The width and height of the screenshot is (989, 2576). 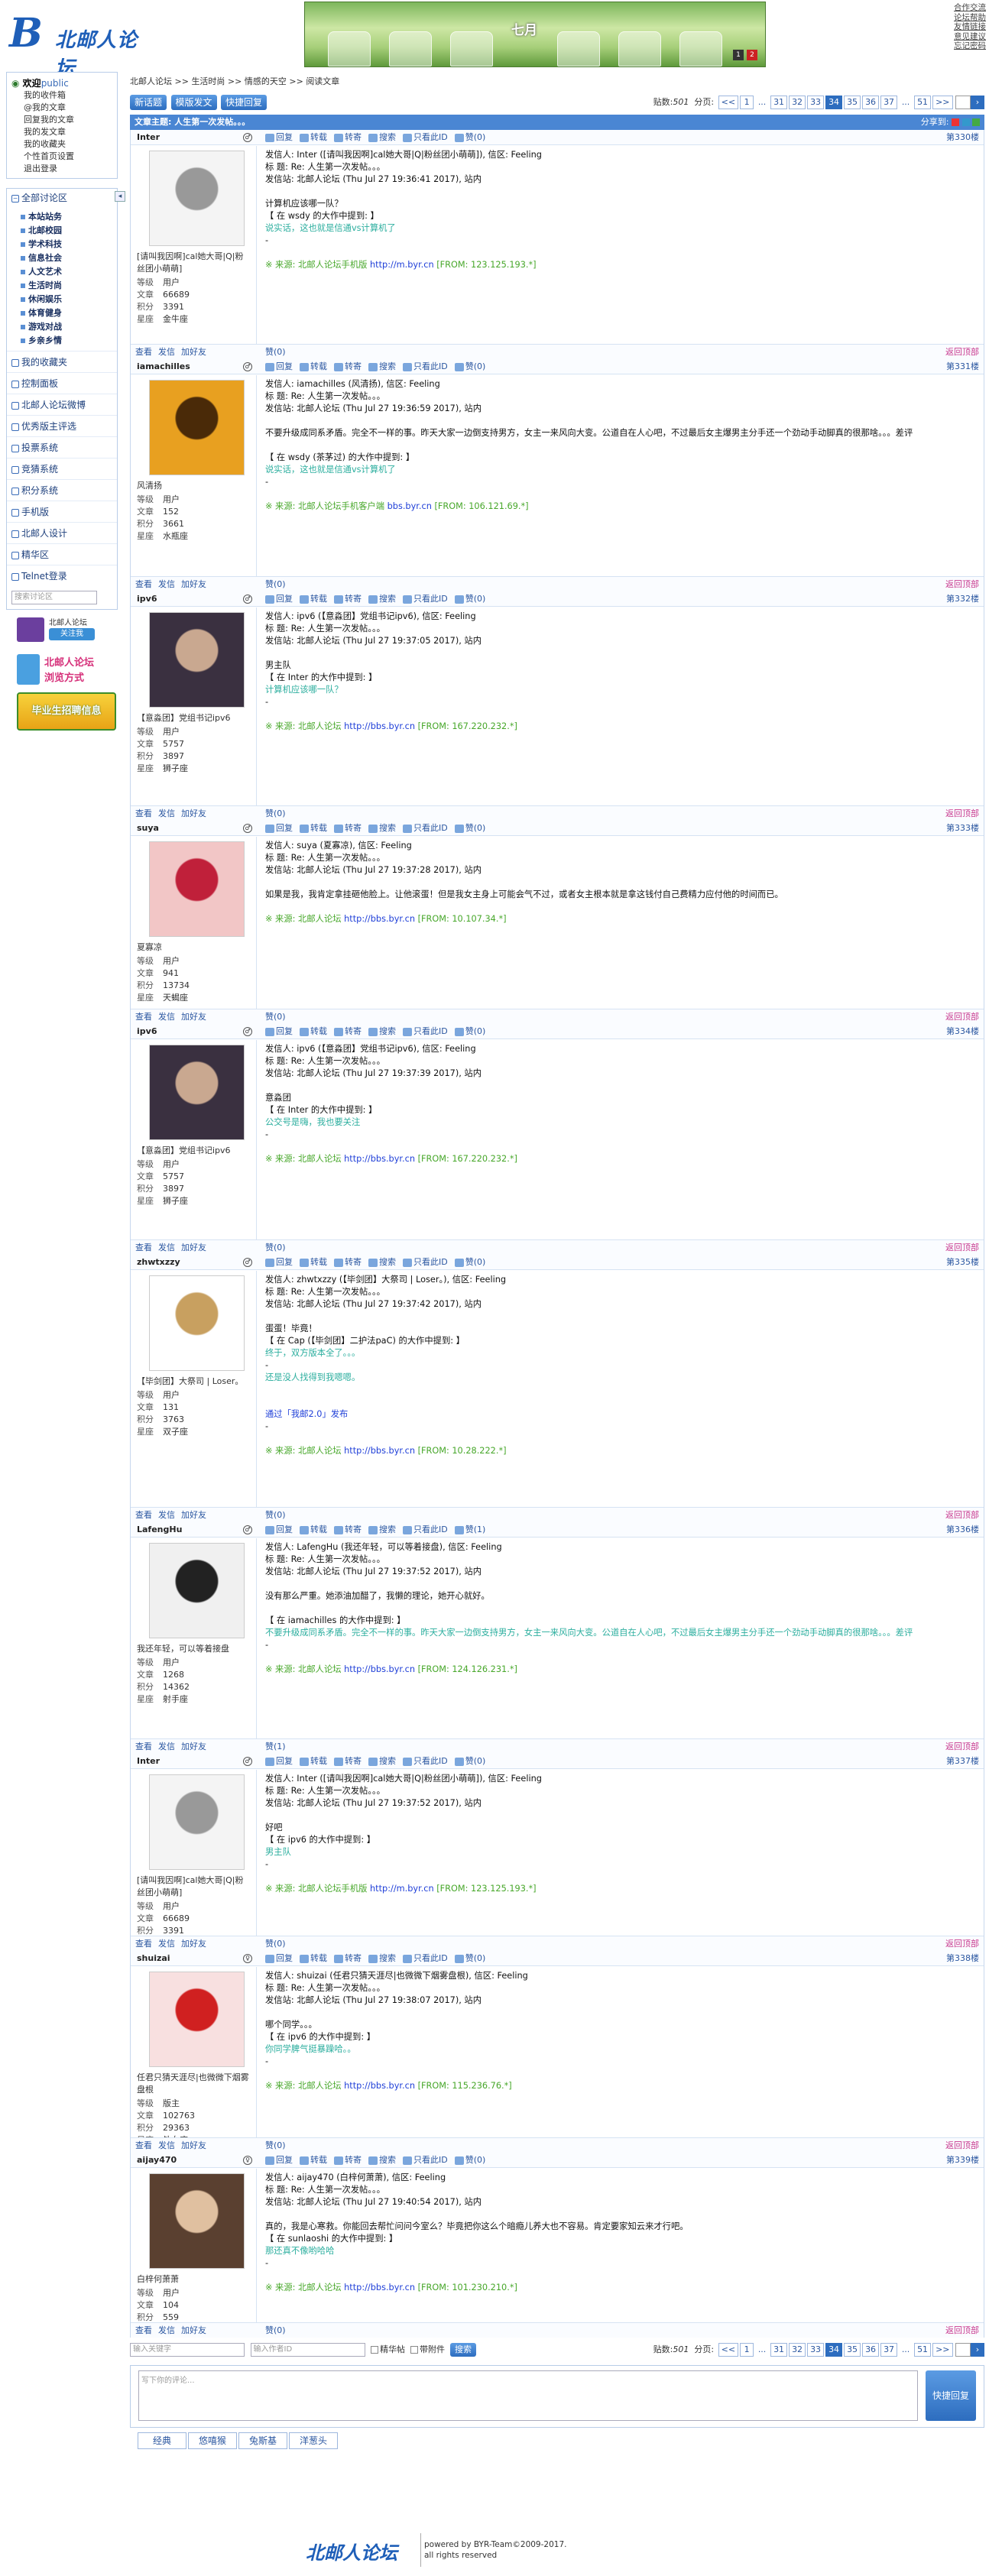 I want to click on like-button: 赞(1), so click(x=469, y=1529).